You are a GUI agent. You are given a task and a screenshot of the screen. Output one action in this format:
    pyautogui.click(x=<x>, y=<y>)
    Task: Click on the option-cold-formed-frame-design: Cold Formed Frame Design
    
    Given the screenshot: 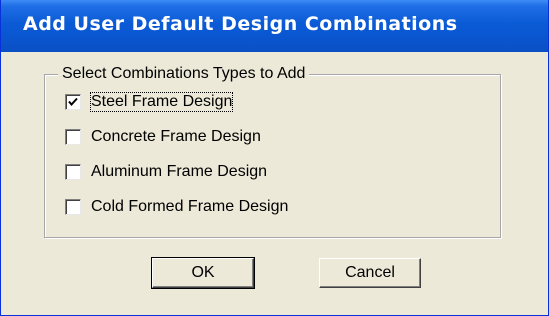 What is the action you would take?
    pyautogui.click(x=176, y=207)
    